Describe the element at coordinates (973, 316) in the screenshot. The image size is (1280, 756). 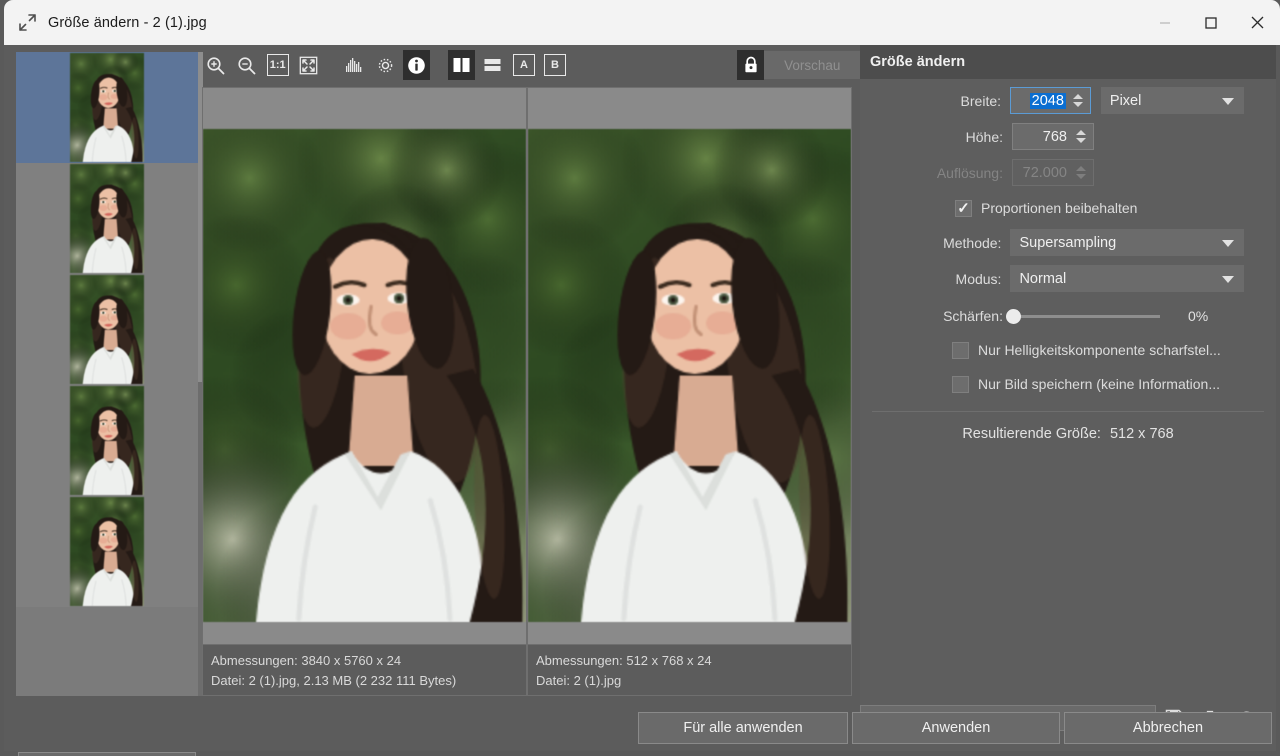
I see `sharpen-label: Schärfen:` at that location.